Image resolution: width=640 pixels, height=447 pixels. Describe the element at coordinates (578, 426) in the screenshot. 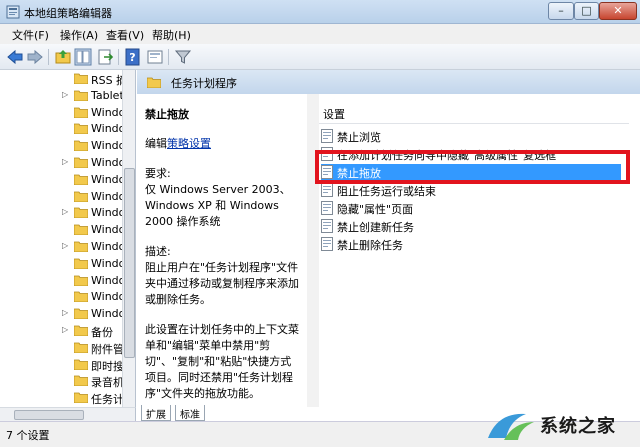

I see `watermark-text: 系统之家` at that location.